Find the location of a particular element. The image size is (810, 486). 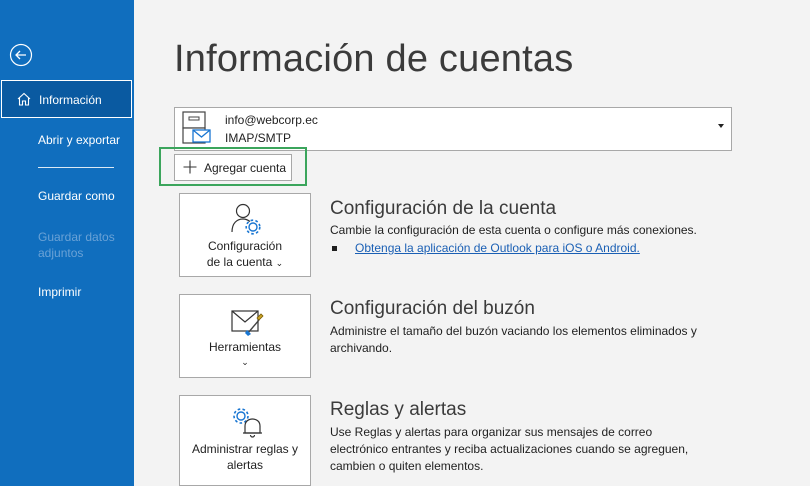

account-type: IMAP/SMTP is located at coordinates (258, 138).